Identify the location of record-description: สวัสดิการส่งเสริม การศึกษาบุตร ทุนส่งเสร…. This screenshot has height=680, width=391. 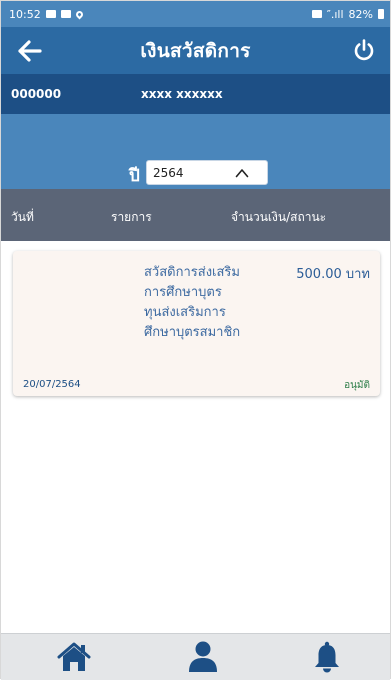
(204, 303).